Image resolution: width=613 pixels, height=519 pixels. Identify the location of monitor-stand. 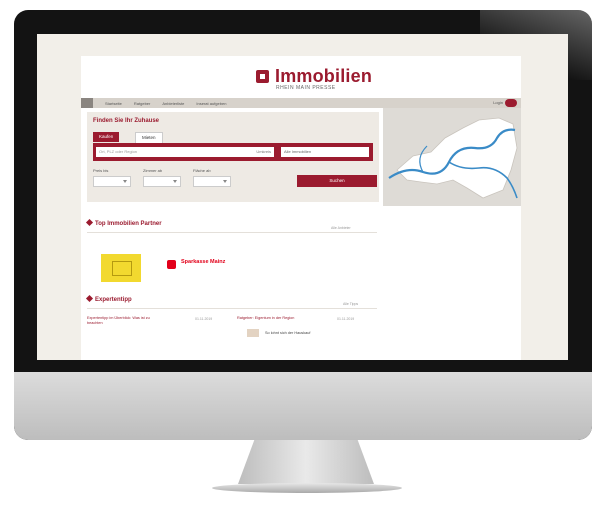
(306, 462).